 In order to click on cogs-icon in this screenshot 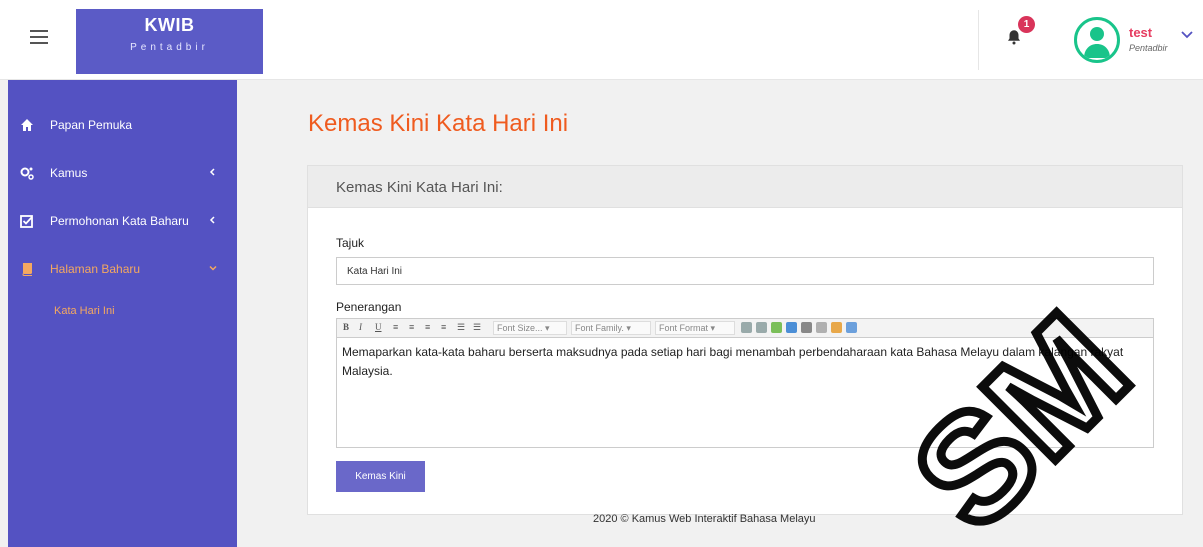, I will do `click(27, 173)`.